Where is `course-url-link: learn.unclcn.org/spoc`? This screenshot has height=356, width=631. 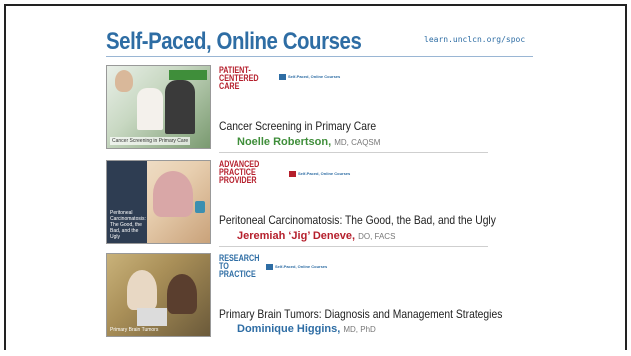
course-url-link: learn.unclcn.org/spoc is located at coordinates (474, 39).